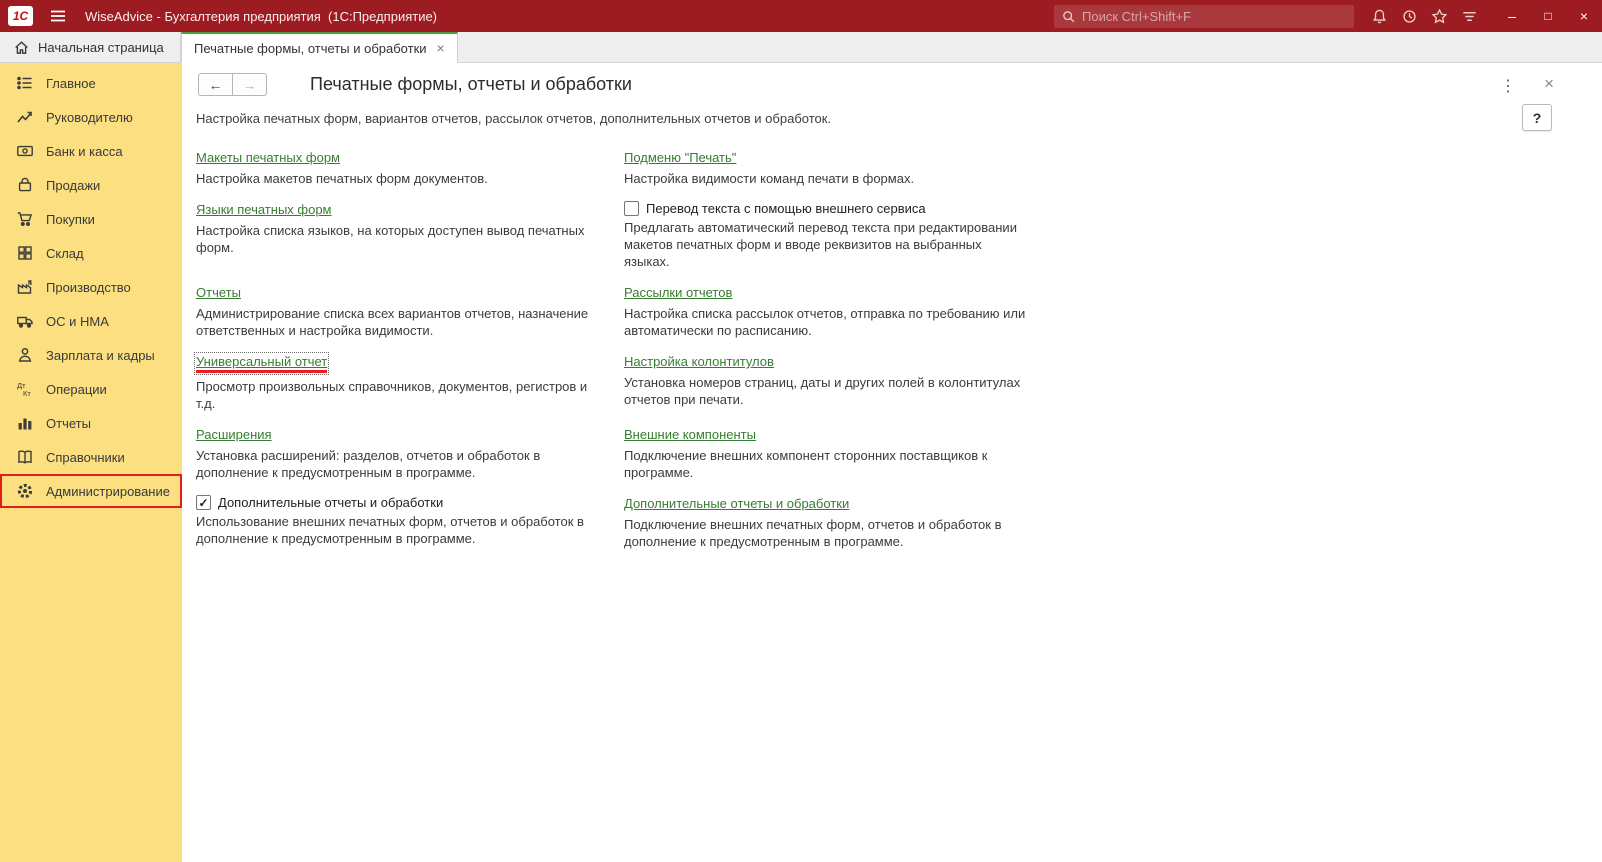  I want to click on minimize-button: –, so click(1512, 16).